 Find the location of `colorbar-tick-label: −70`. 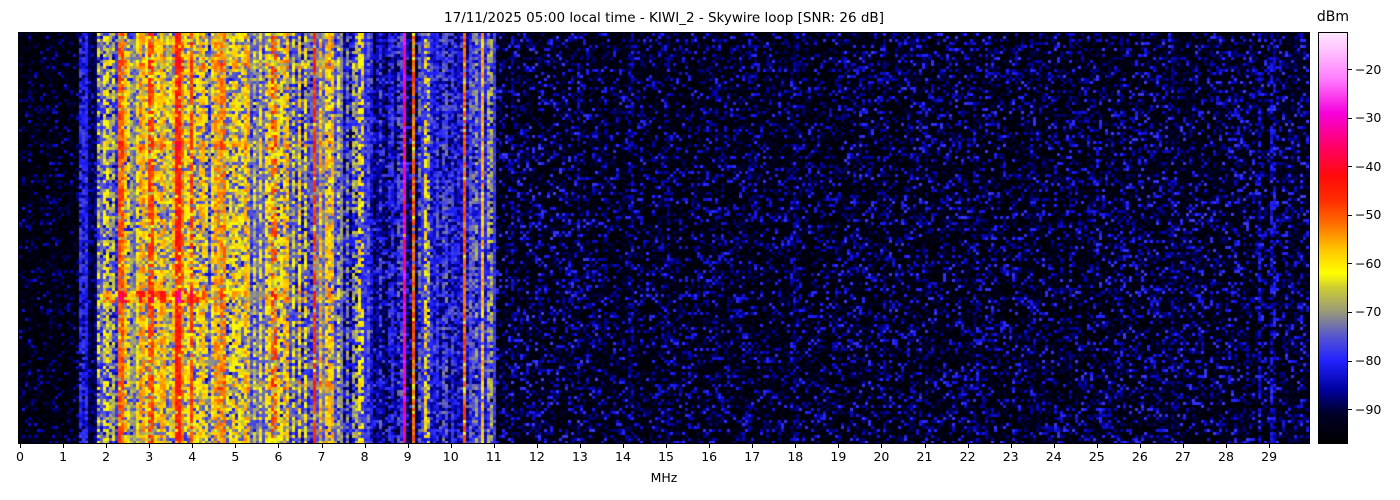

colorbar-tick-label: −70 is located at coordinates (1368, 311).